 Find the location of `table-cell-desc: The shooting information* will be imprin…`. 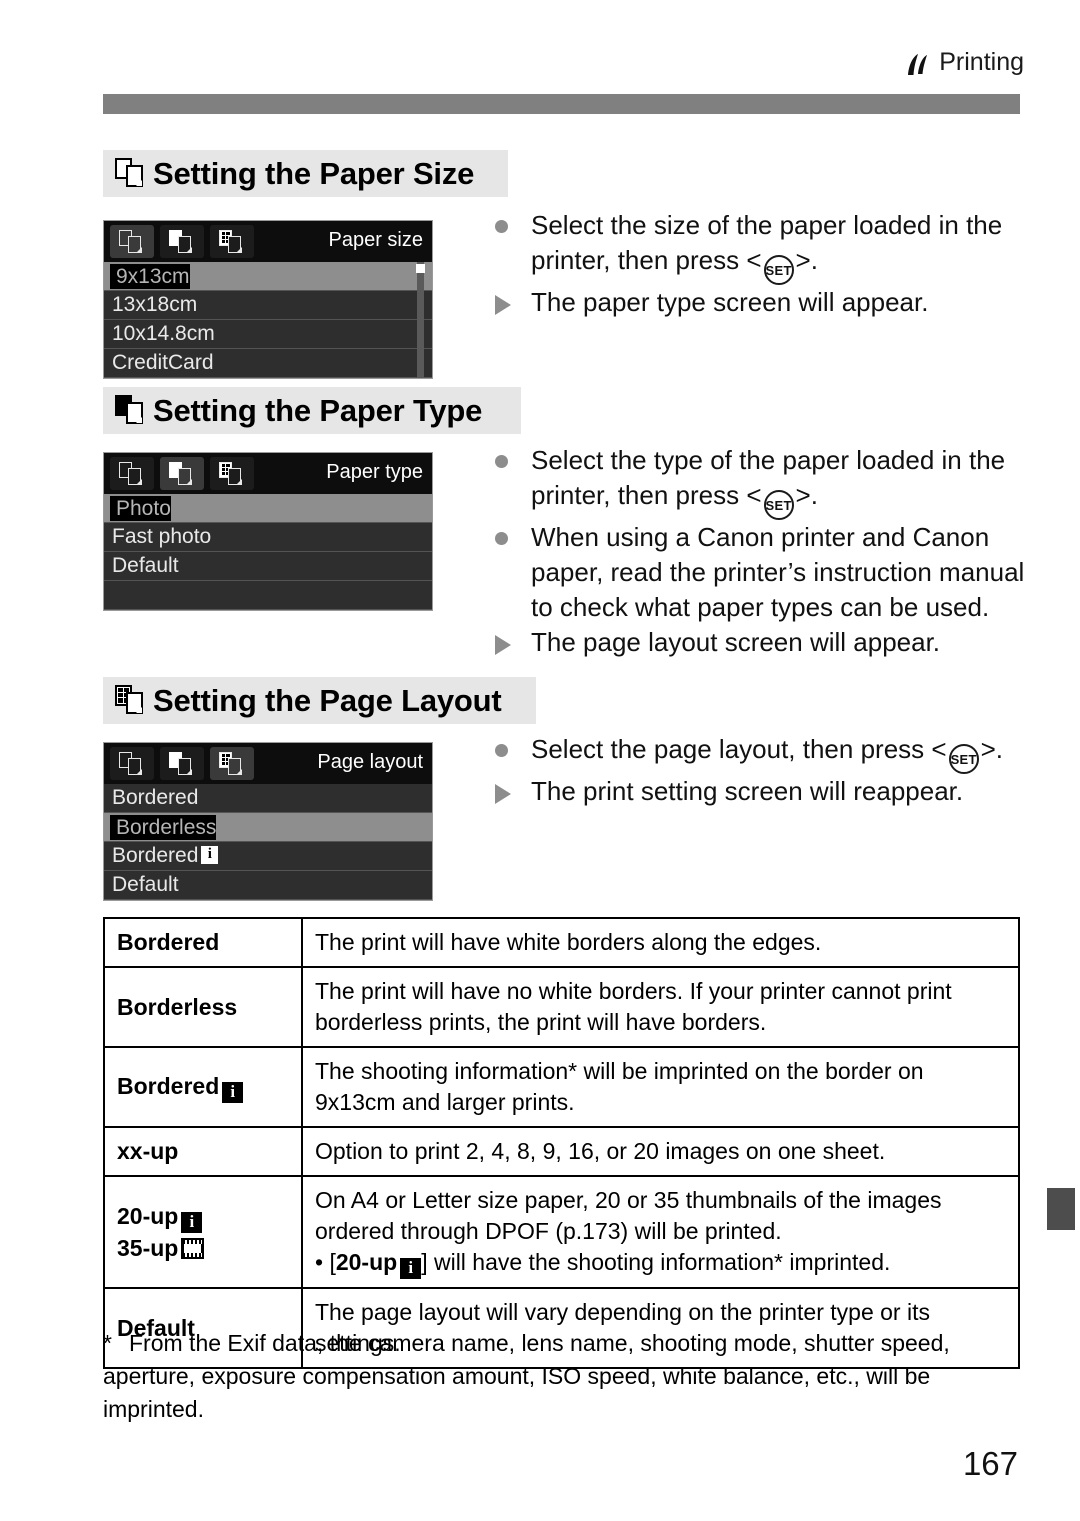

table-cell-desc: The shooting information* will be imprin… is located at coordinates (660, 1087).